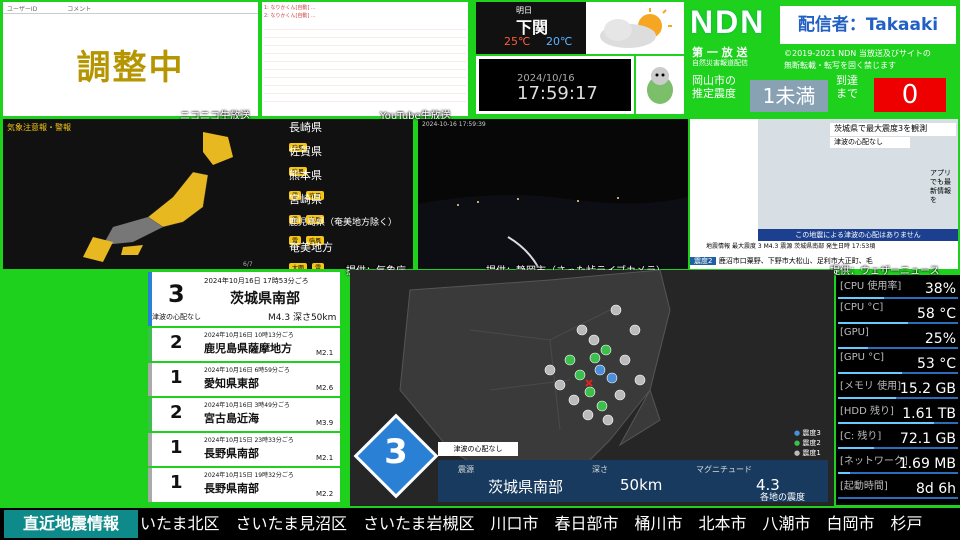 Image resolution: width=960 pixels, height=540 pixels. I want to click on item-mag: M2.1, so click(325, 353).